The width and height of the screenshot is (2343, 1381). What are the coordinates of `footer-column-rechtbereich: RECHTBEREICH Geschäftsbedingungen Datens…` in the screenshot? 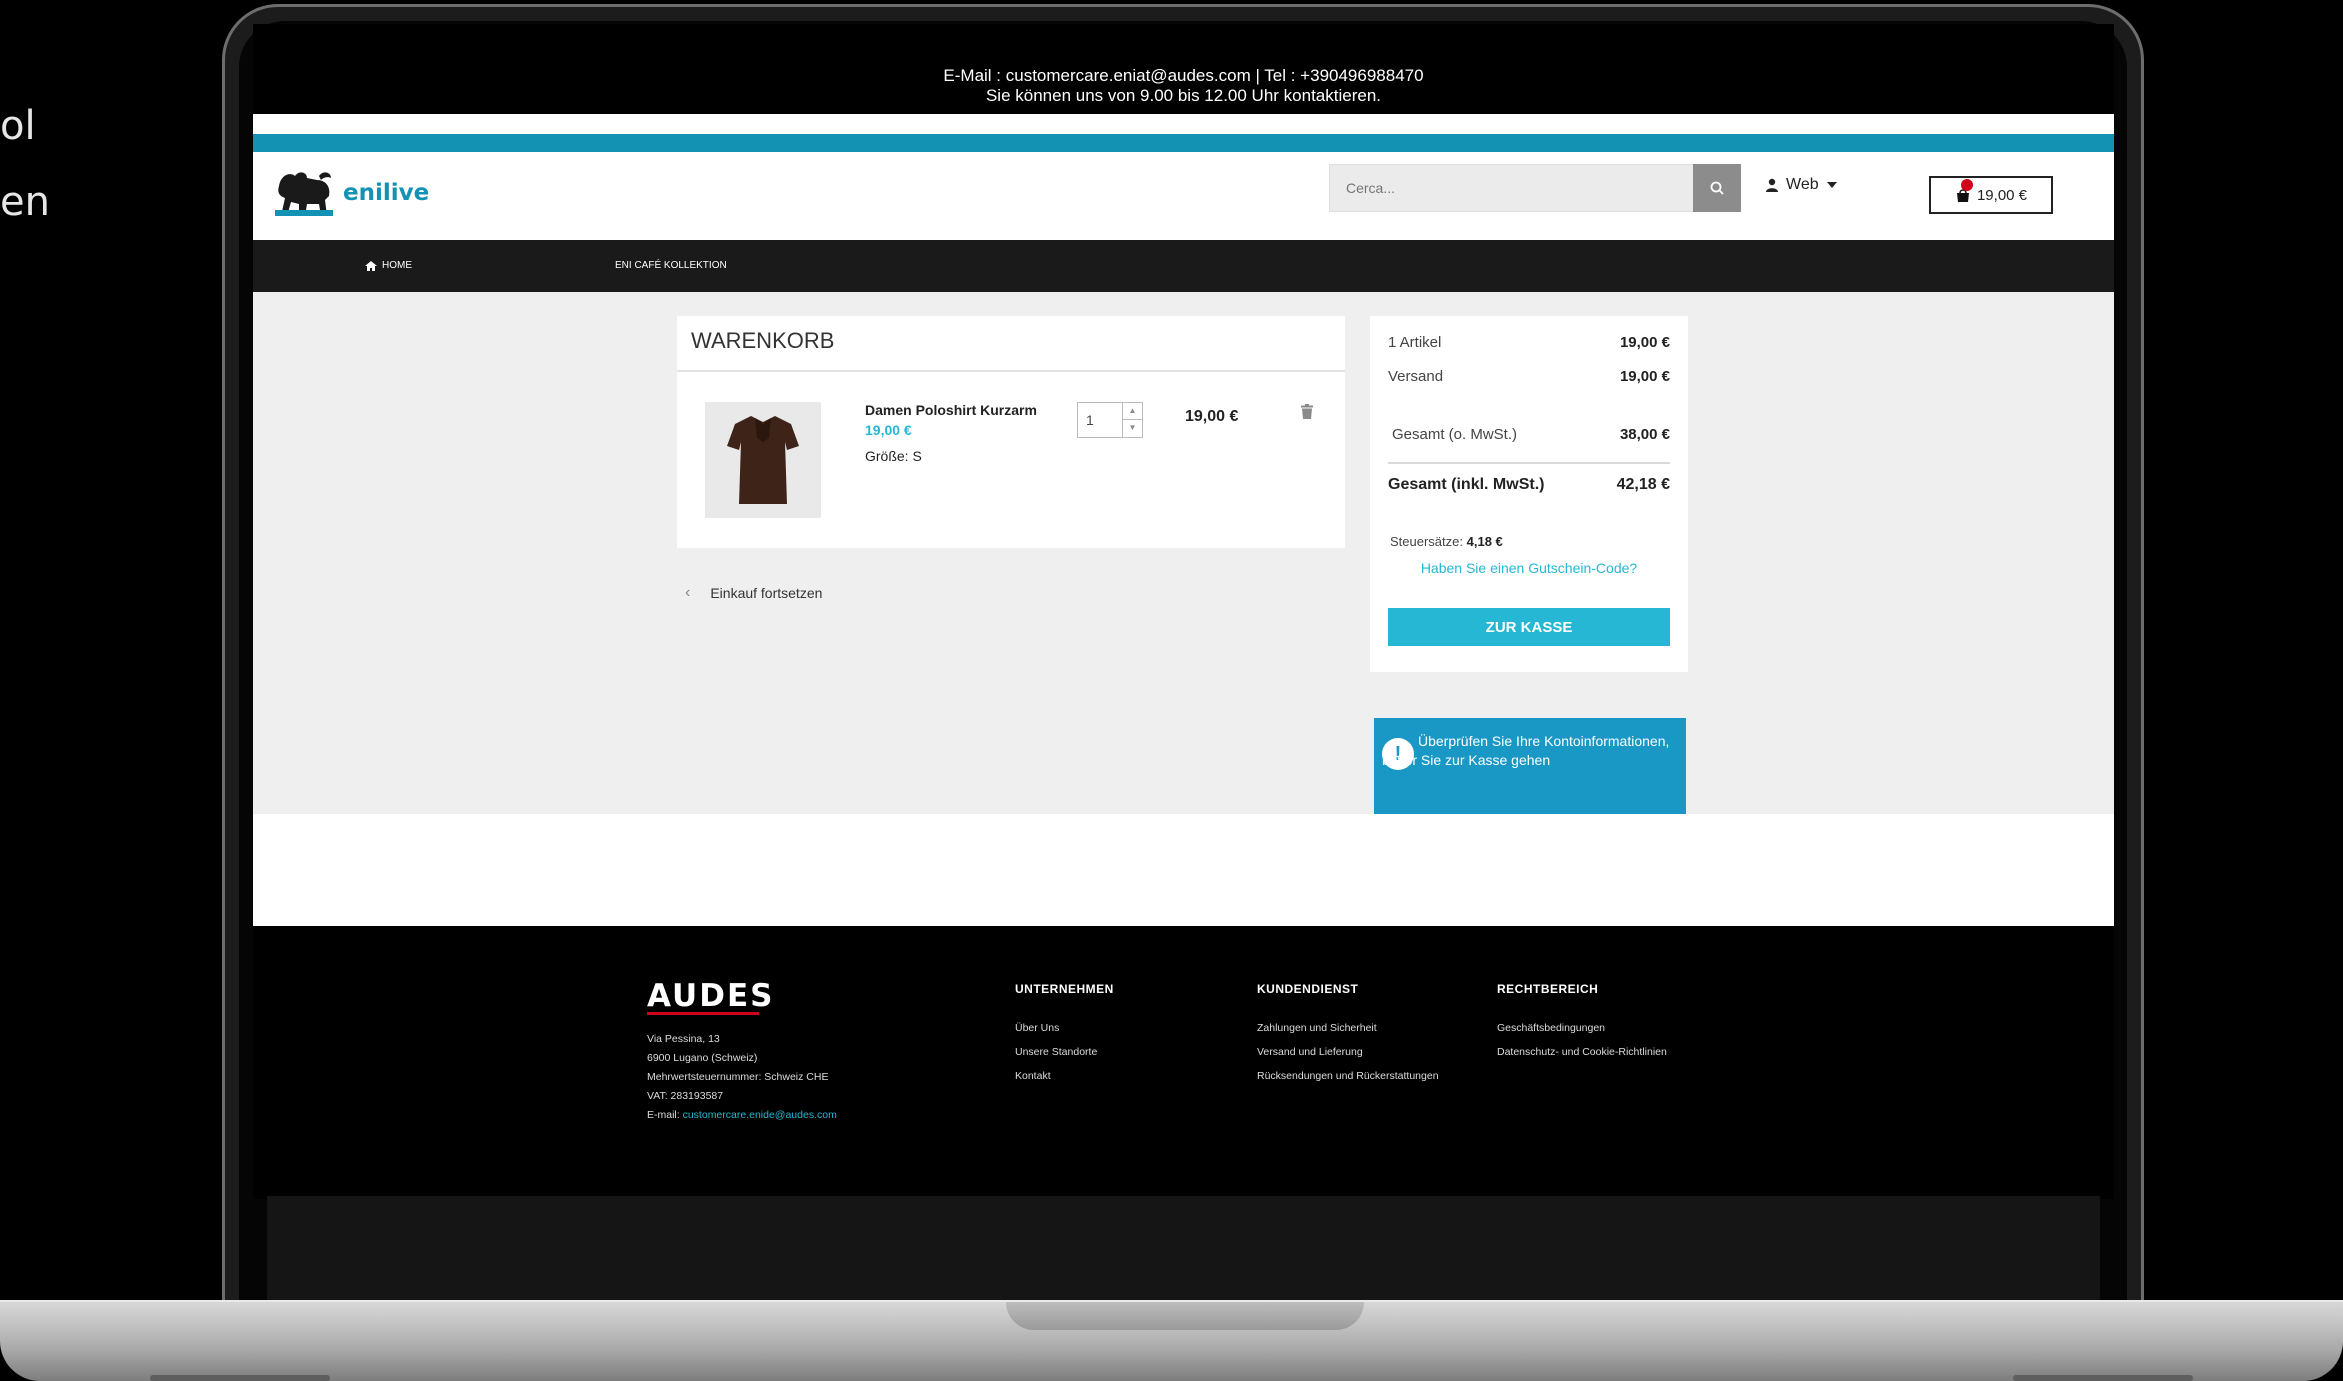 It's located at (1582, 1023).